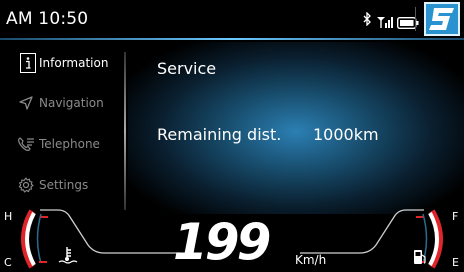  I want to click on fuel-empty-label: E, so click(455, 262).